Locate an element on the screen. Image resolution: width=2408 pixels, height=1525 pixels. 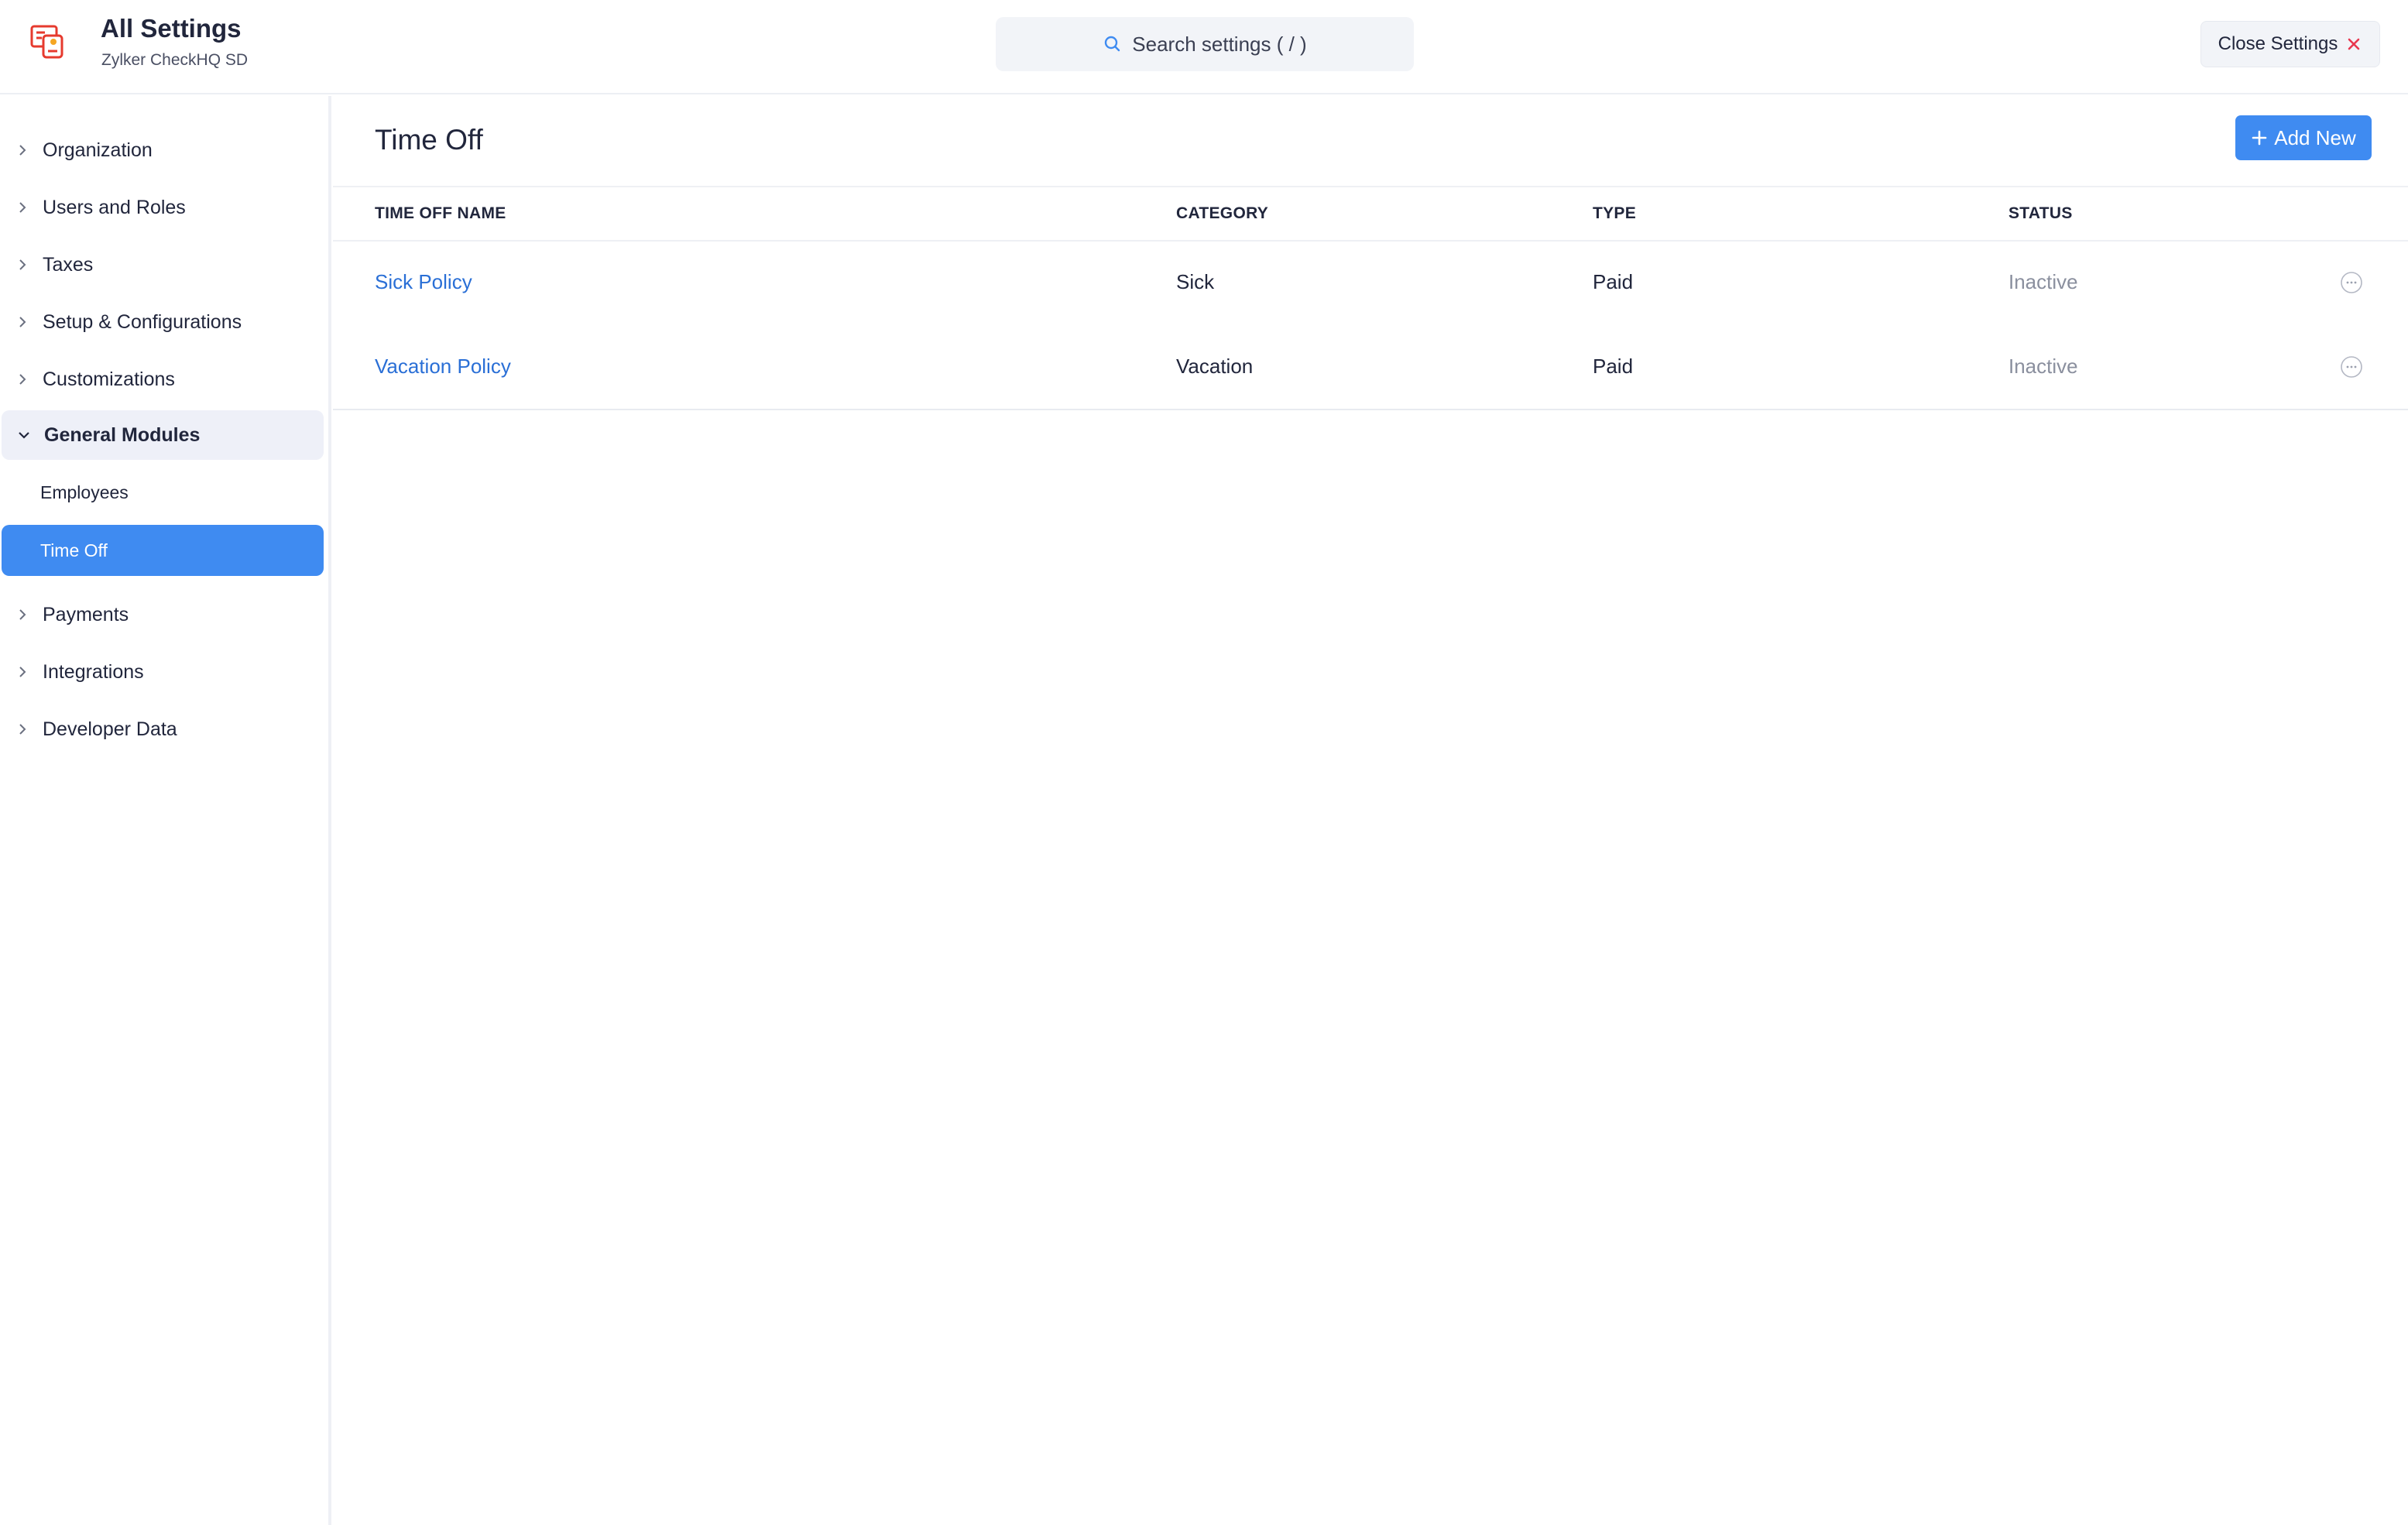
app-title: All Settings is located at coordinates (172, 28).